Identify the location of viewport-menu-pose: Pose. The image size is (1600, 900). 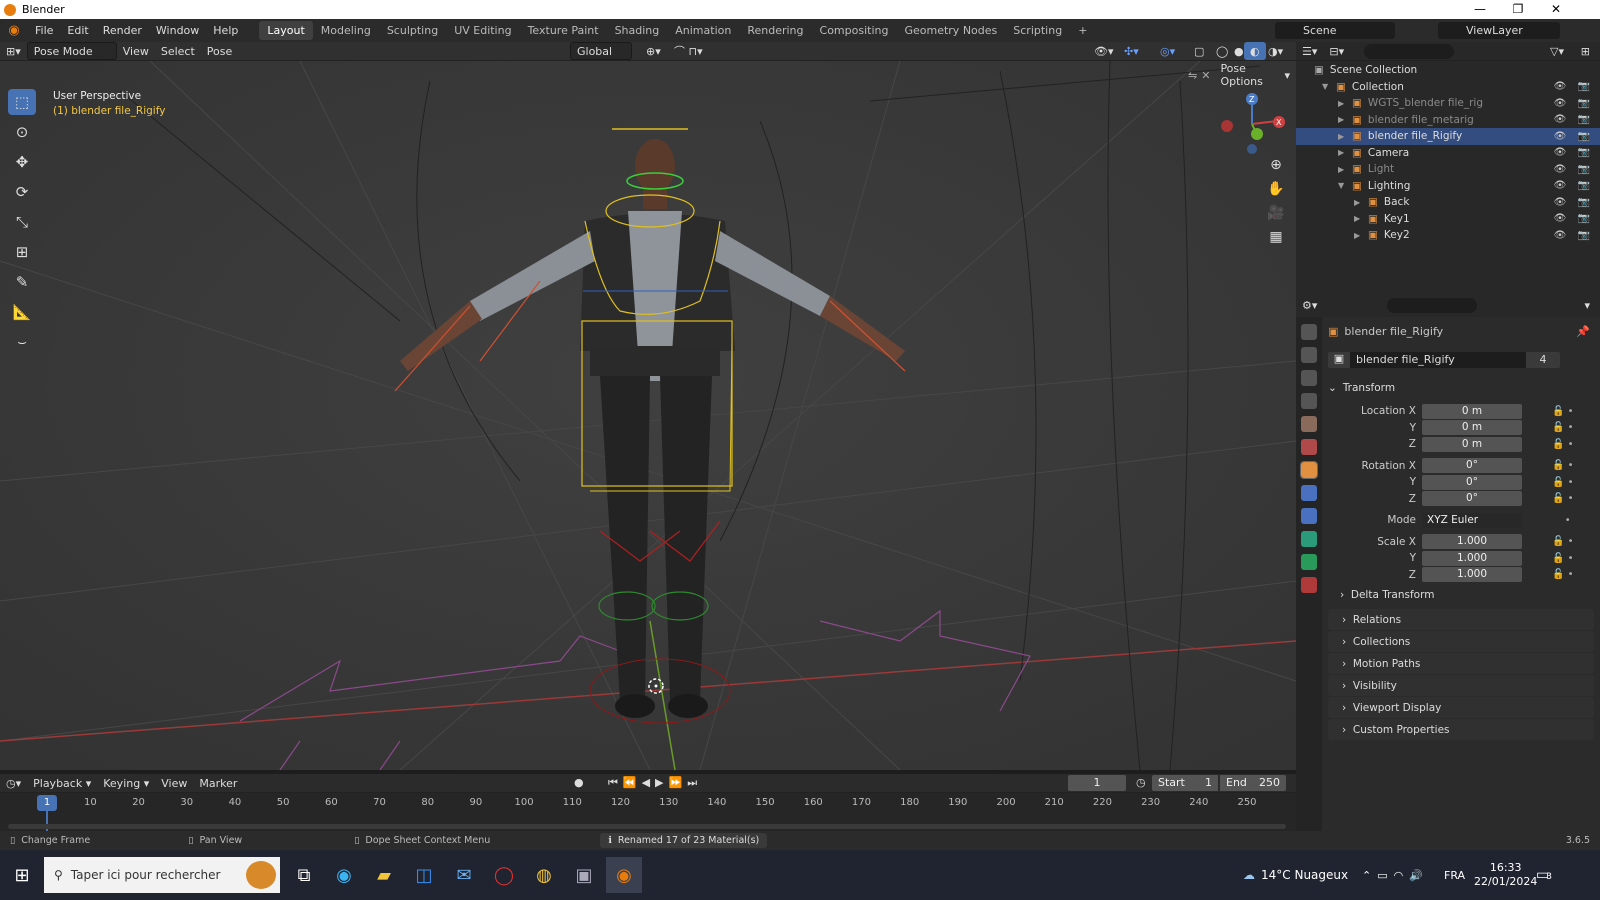
(219, 51).